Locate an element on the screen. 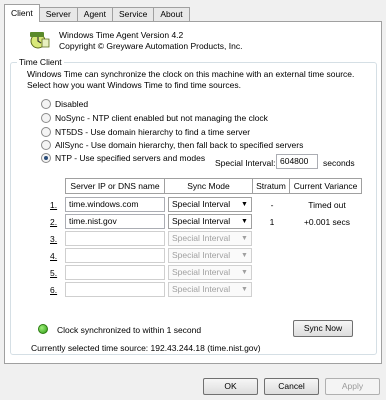 This screenshot has height=400, width=386. sync-mode-select-3: Special Interval ▼ is located at coordinates (210, 238).